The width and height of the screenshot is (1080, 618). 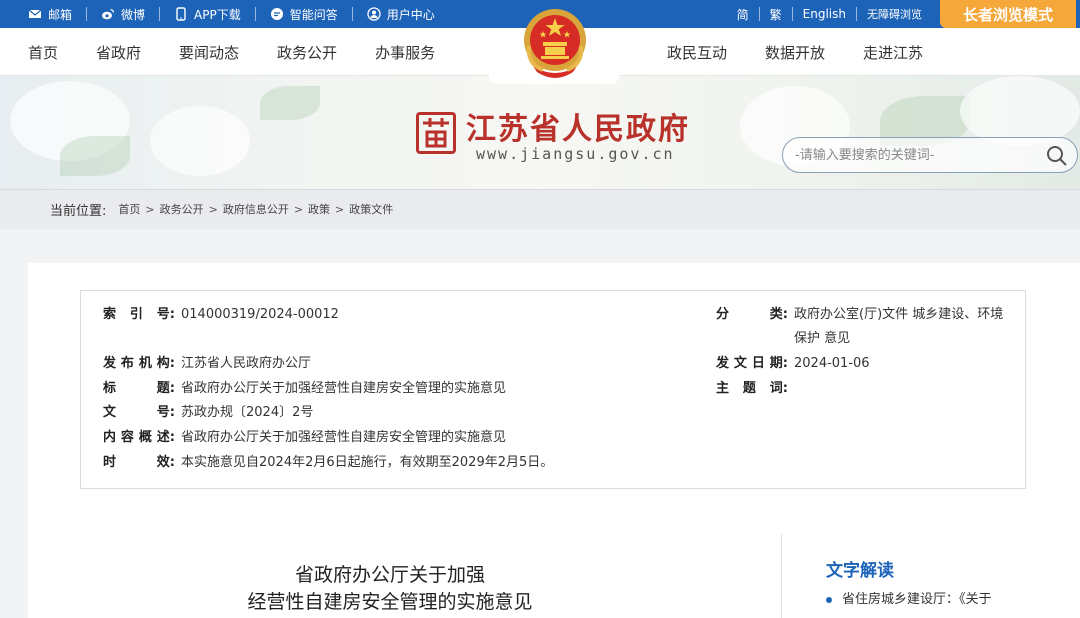 I want to click on meta-label: 索引号:, so click(x=139, y=314).